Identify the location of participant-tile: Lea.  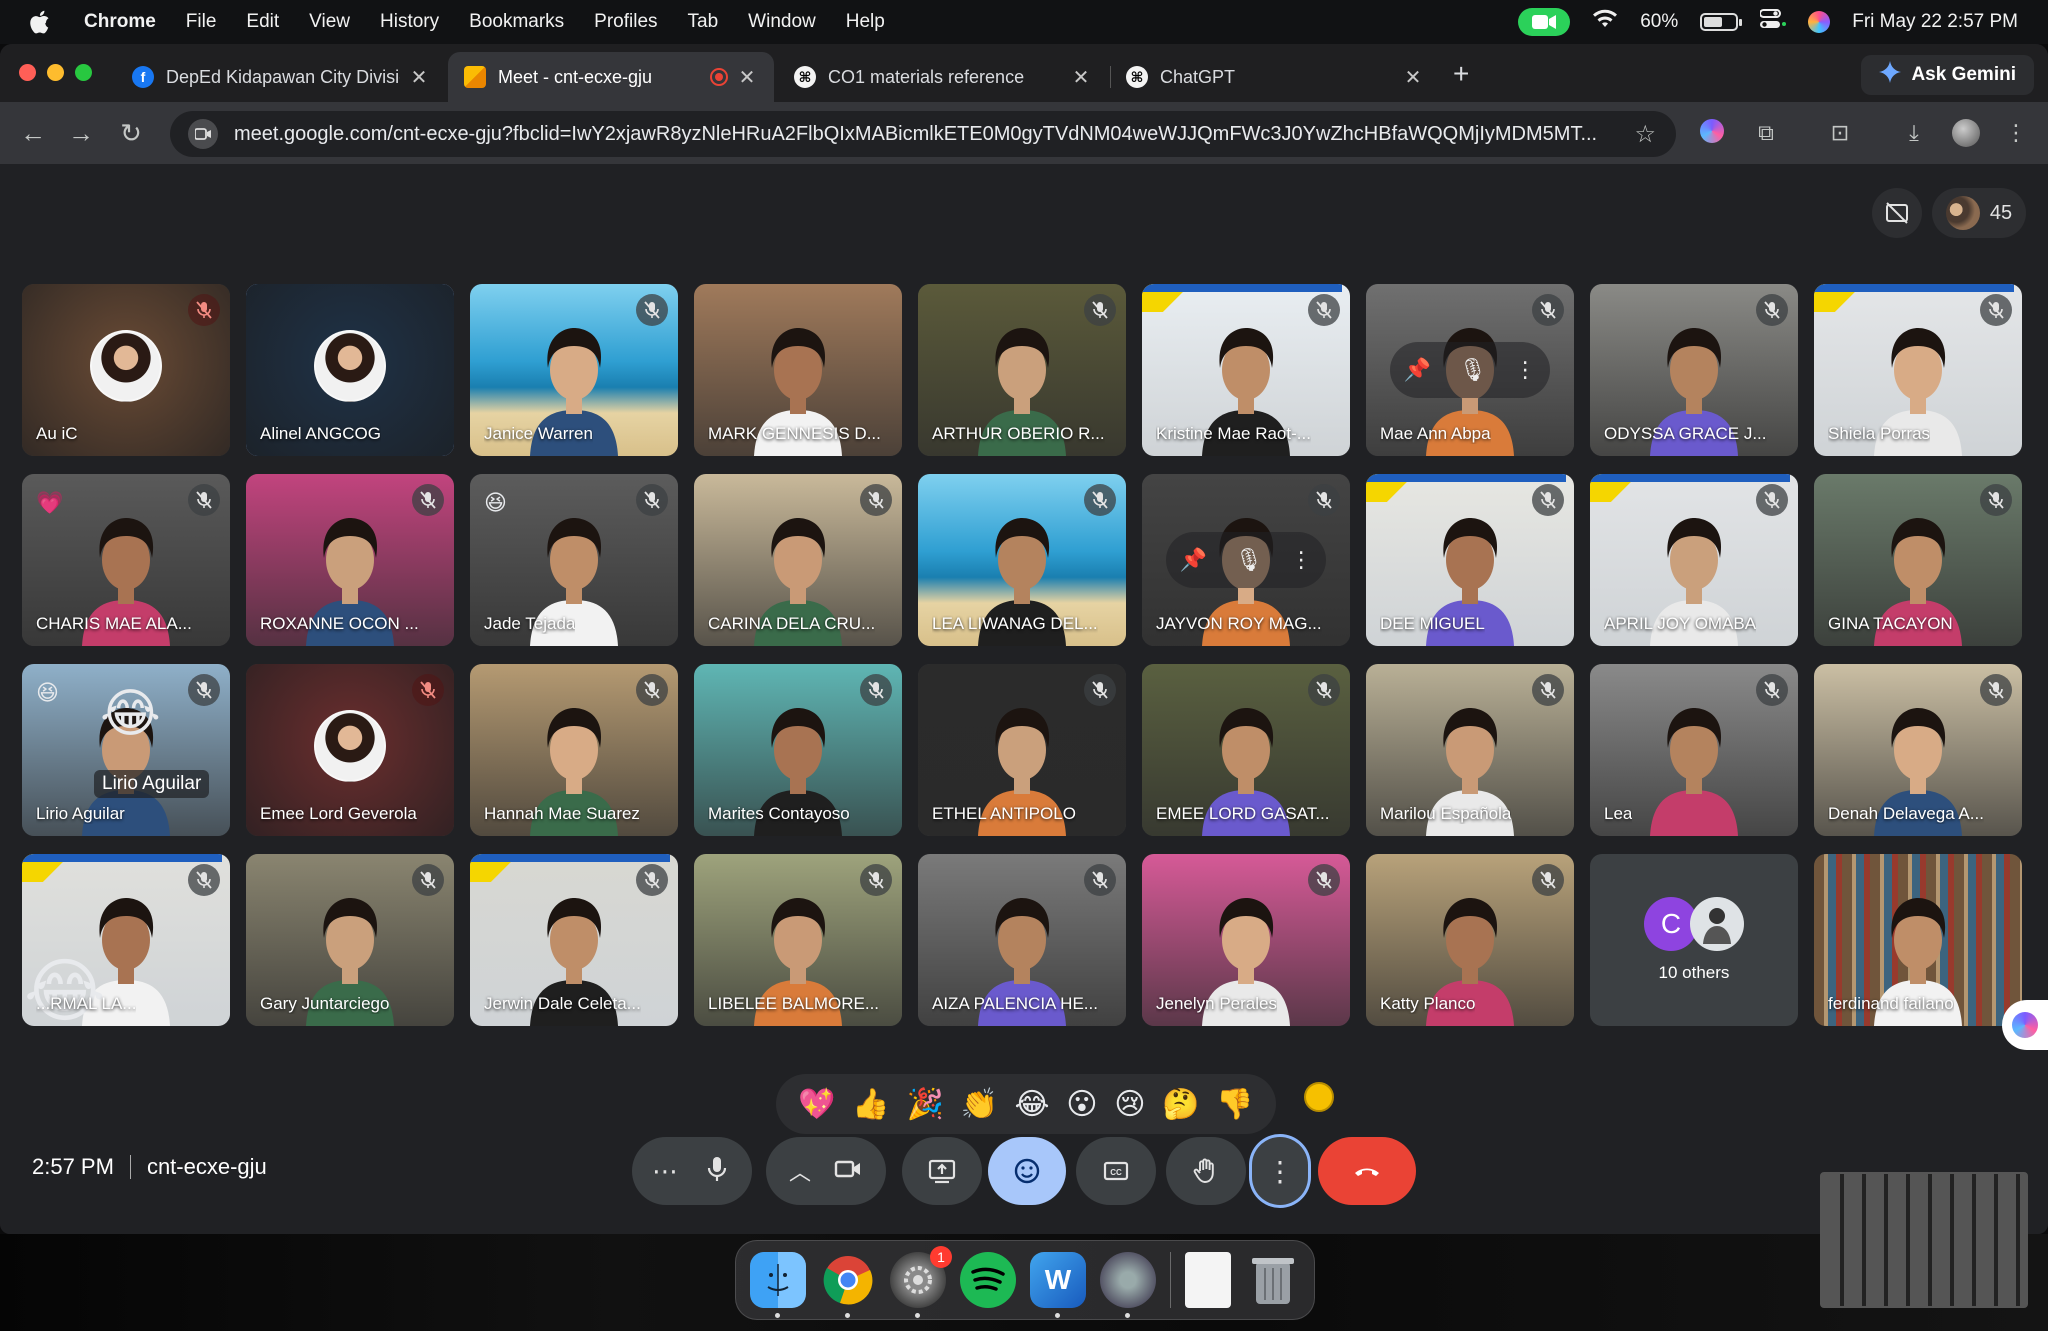
(1694, 750).